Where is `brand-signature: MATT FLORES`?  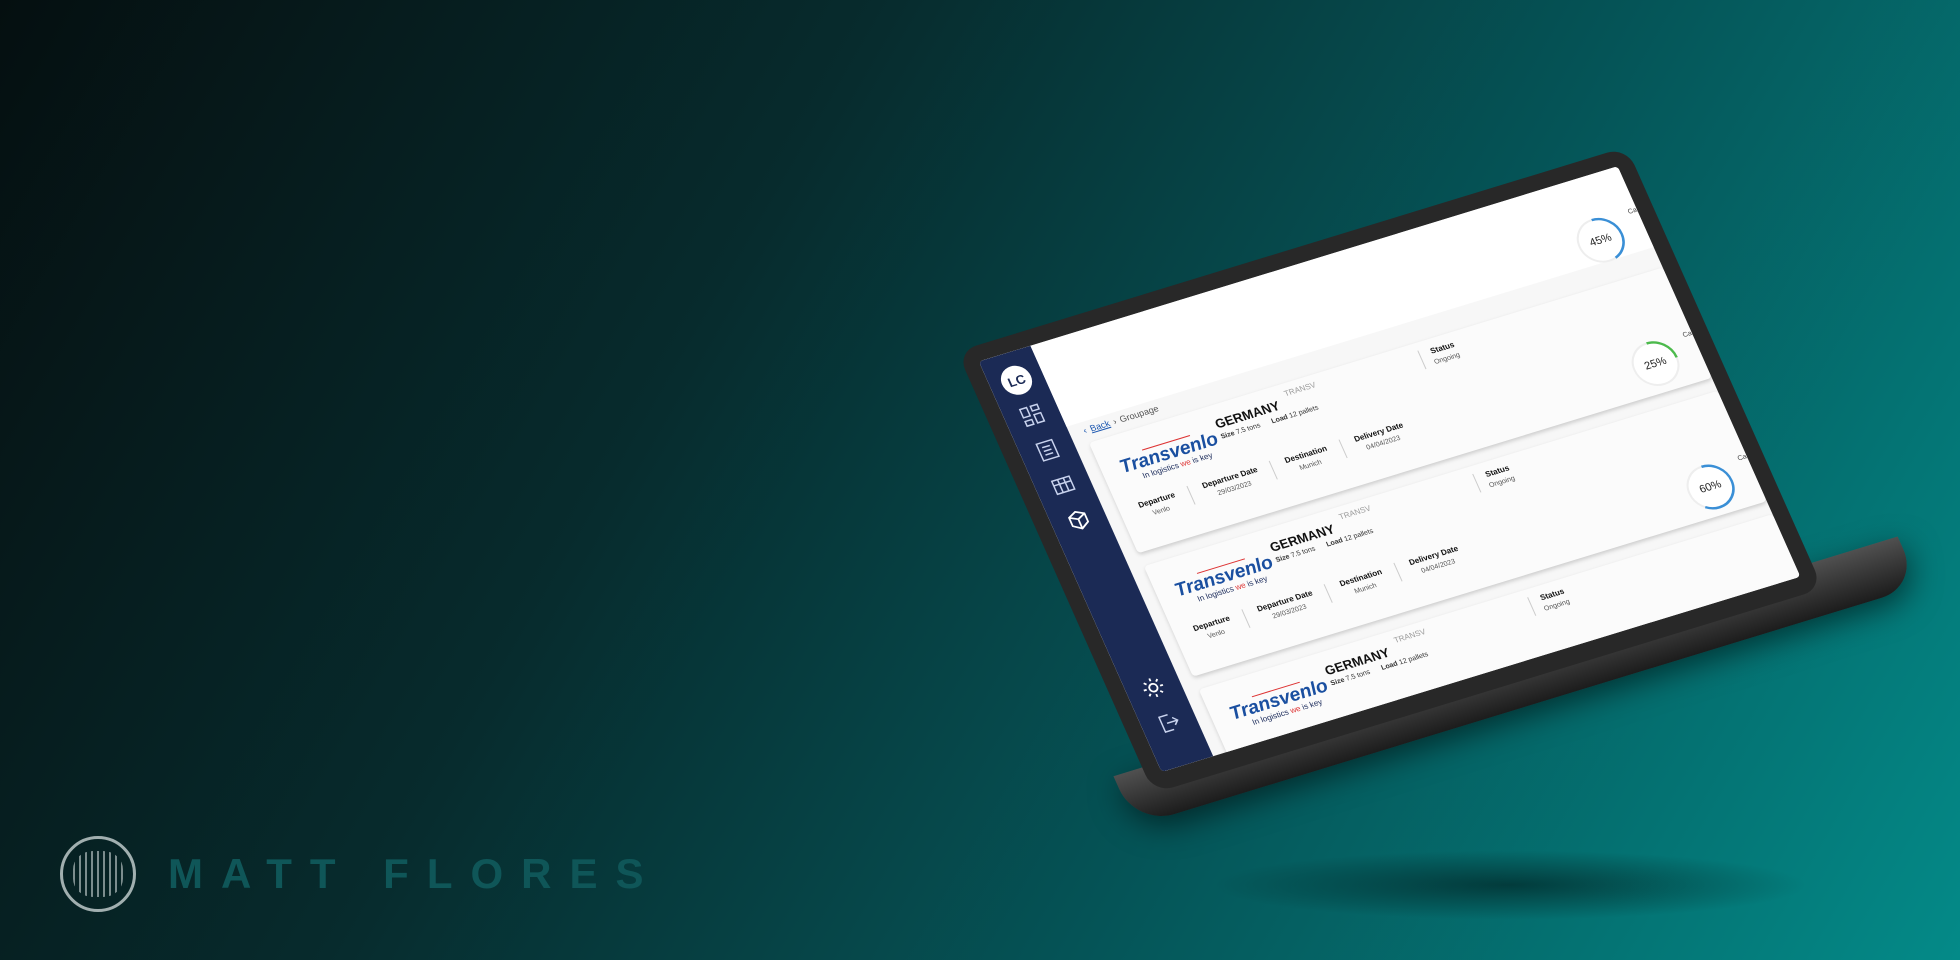
brand-signature: MATT FLORES is located at coordinates (361, 874).